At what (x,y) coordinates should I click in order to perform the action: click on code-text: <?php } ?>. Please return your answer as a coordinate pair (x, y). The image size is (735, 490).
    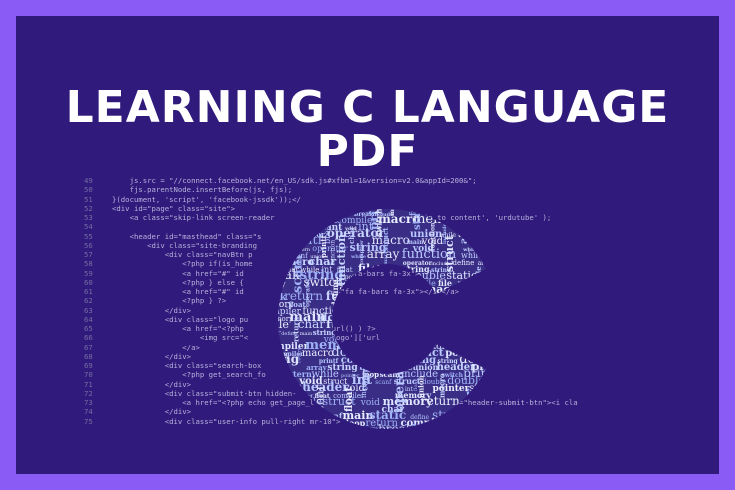
    Looking at the image, I should click on (169, 301).